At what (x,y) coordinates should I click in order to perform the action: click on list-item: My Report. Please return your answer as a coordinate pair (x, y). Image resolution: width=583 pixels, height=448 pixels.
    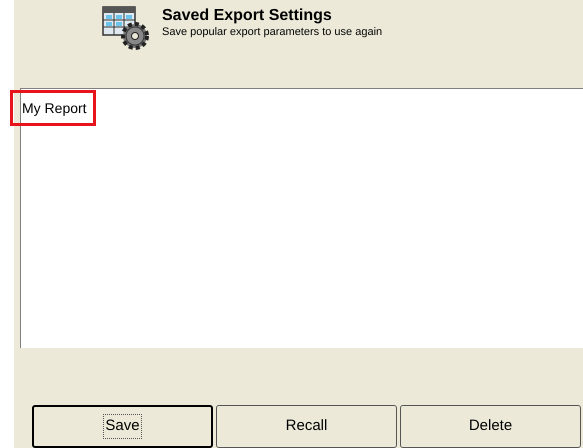
    Looking at the image, I should click on (53, 108).